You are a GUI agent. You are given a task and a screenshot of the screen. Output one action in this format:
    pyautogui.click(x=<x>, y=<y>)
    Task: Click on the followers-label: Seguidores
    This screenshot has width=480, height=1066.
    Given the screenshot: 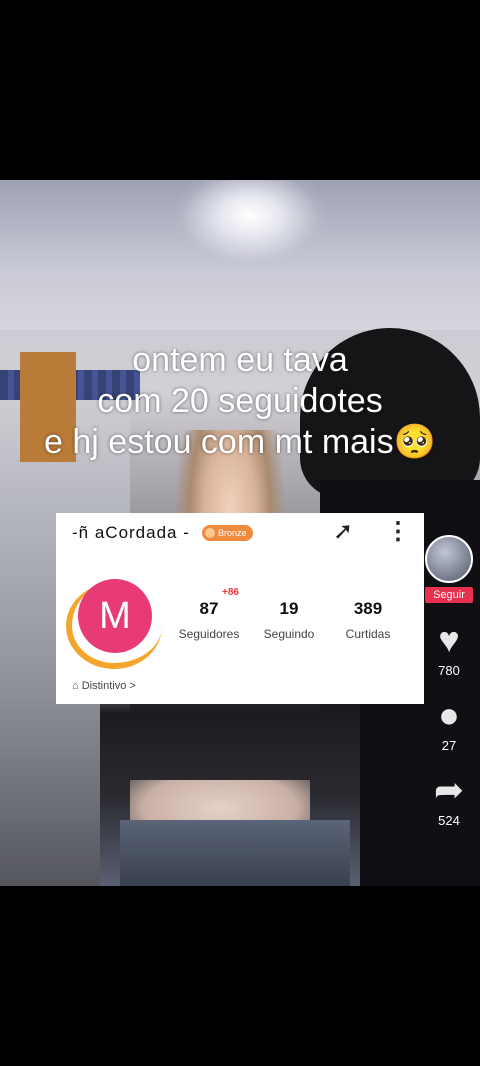 What is the action you would take?
    pyautogui.click(x=209, y=634)
    